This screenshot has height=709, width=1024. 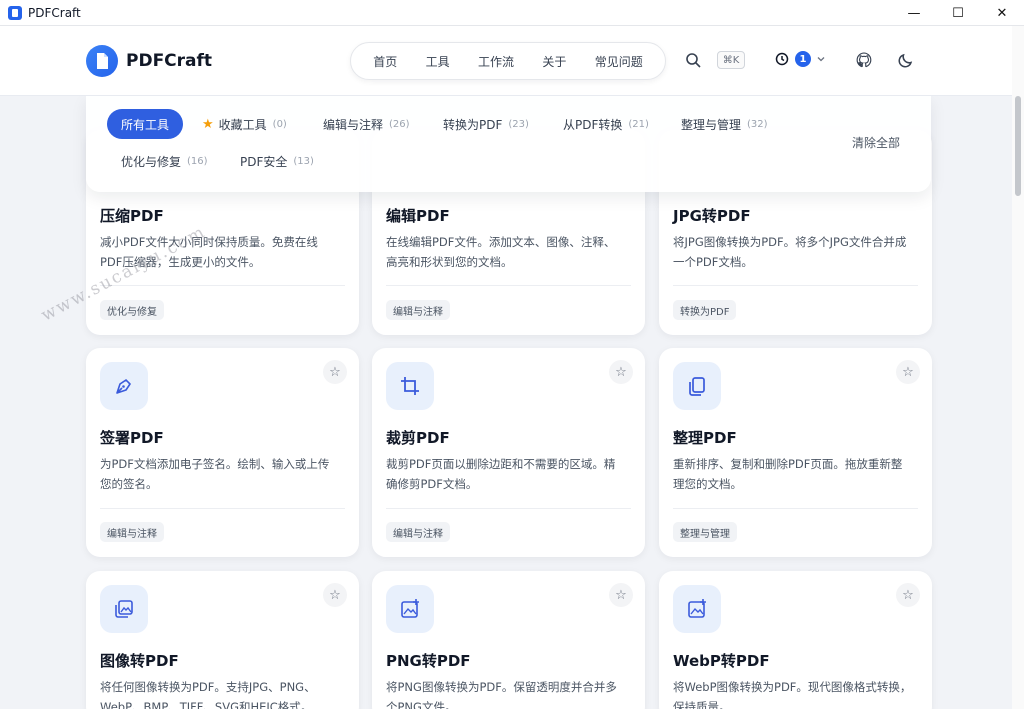 I want to click on brand-name: PDFCraft, so click(x=169, y=61).